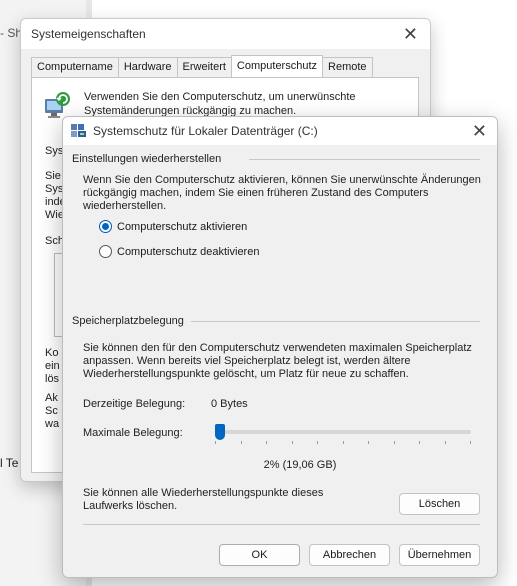  What do you see at coordinates (52, 411) in the screenshot?
I see `clipped-text: Ak Sc wa` at bounding box center [52, 411].